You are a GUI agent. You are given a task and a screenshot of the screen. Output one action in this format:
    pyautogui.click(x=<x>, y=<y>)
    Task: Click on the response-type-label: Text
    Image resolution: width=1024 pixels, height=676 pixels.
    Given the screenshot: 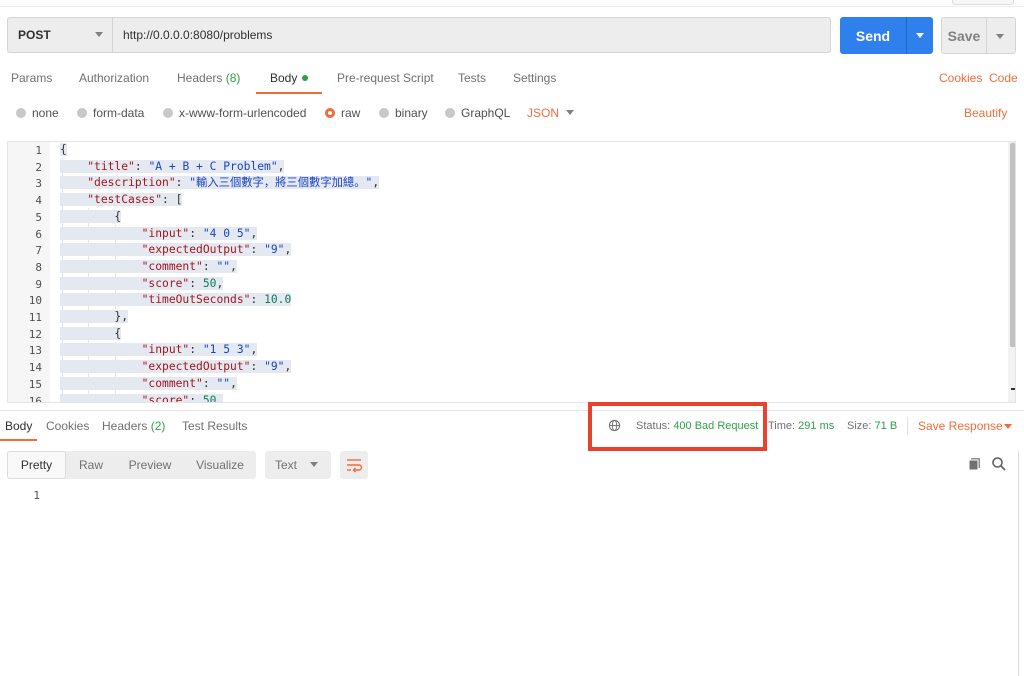 What is the action you would take?
    pyautogui.click(x=286, y=465)
    